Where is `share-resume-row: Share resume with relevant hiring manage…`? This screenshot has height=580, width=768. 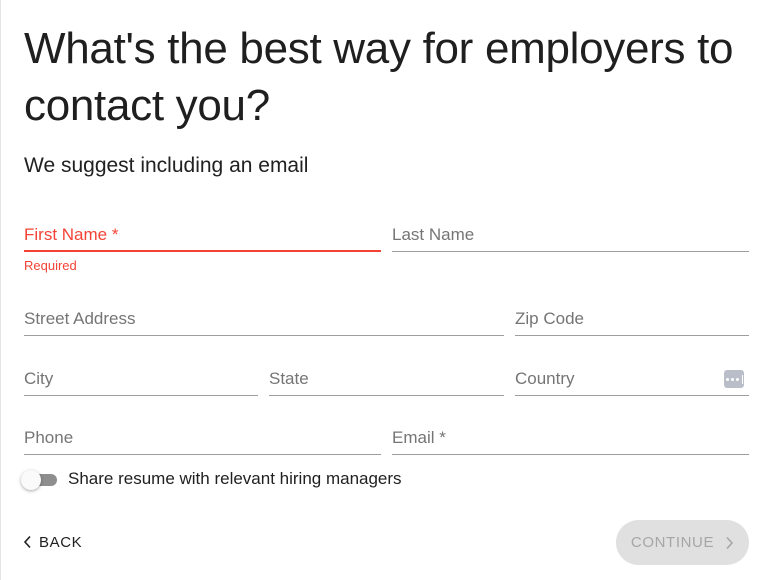
share-resume-row: Share resume with relevant hiring manage… is located at coordinates (211, 479).